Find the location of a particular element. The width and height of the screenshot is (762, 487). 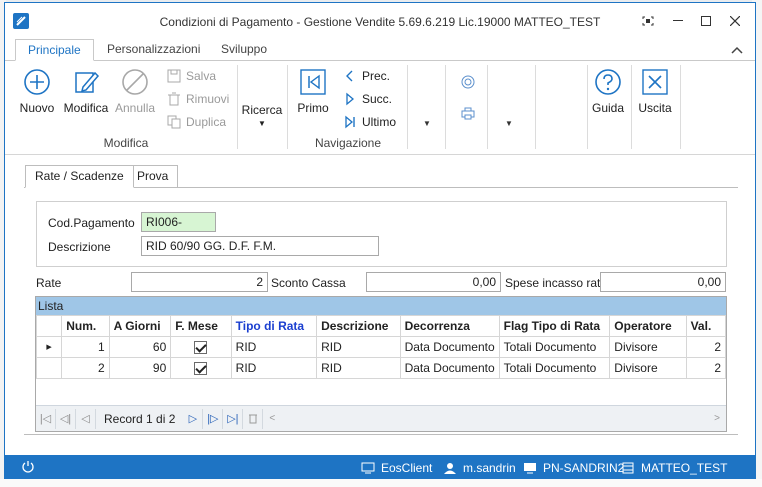

nav-next-page-icon: |▷ is located at coordinates (213, 418).